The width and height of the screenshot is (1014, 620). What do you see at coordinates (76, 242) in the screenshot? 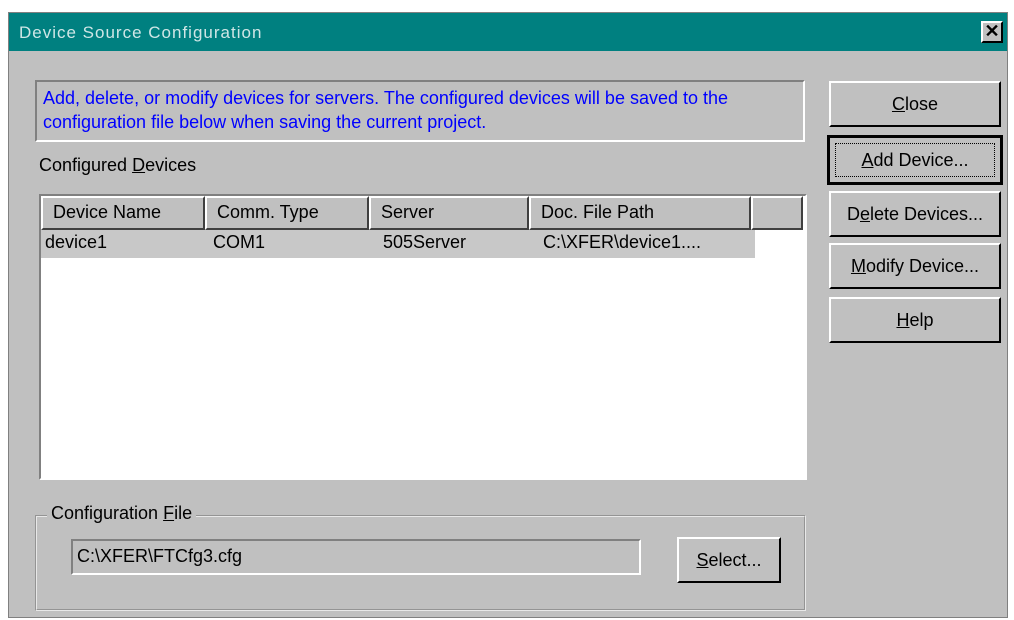
I see `cell-device-name: device1` at bounding box center [76, 242].